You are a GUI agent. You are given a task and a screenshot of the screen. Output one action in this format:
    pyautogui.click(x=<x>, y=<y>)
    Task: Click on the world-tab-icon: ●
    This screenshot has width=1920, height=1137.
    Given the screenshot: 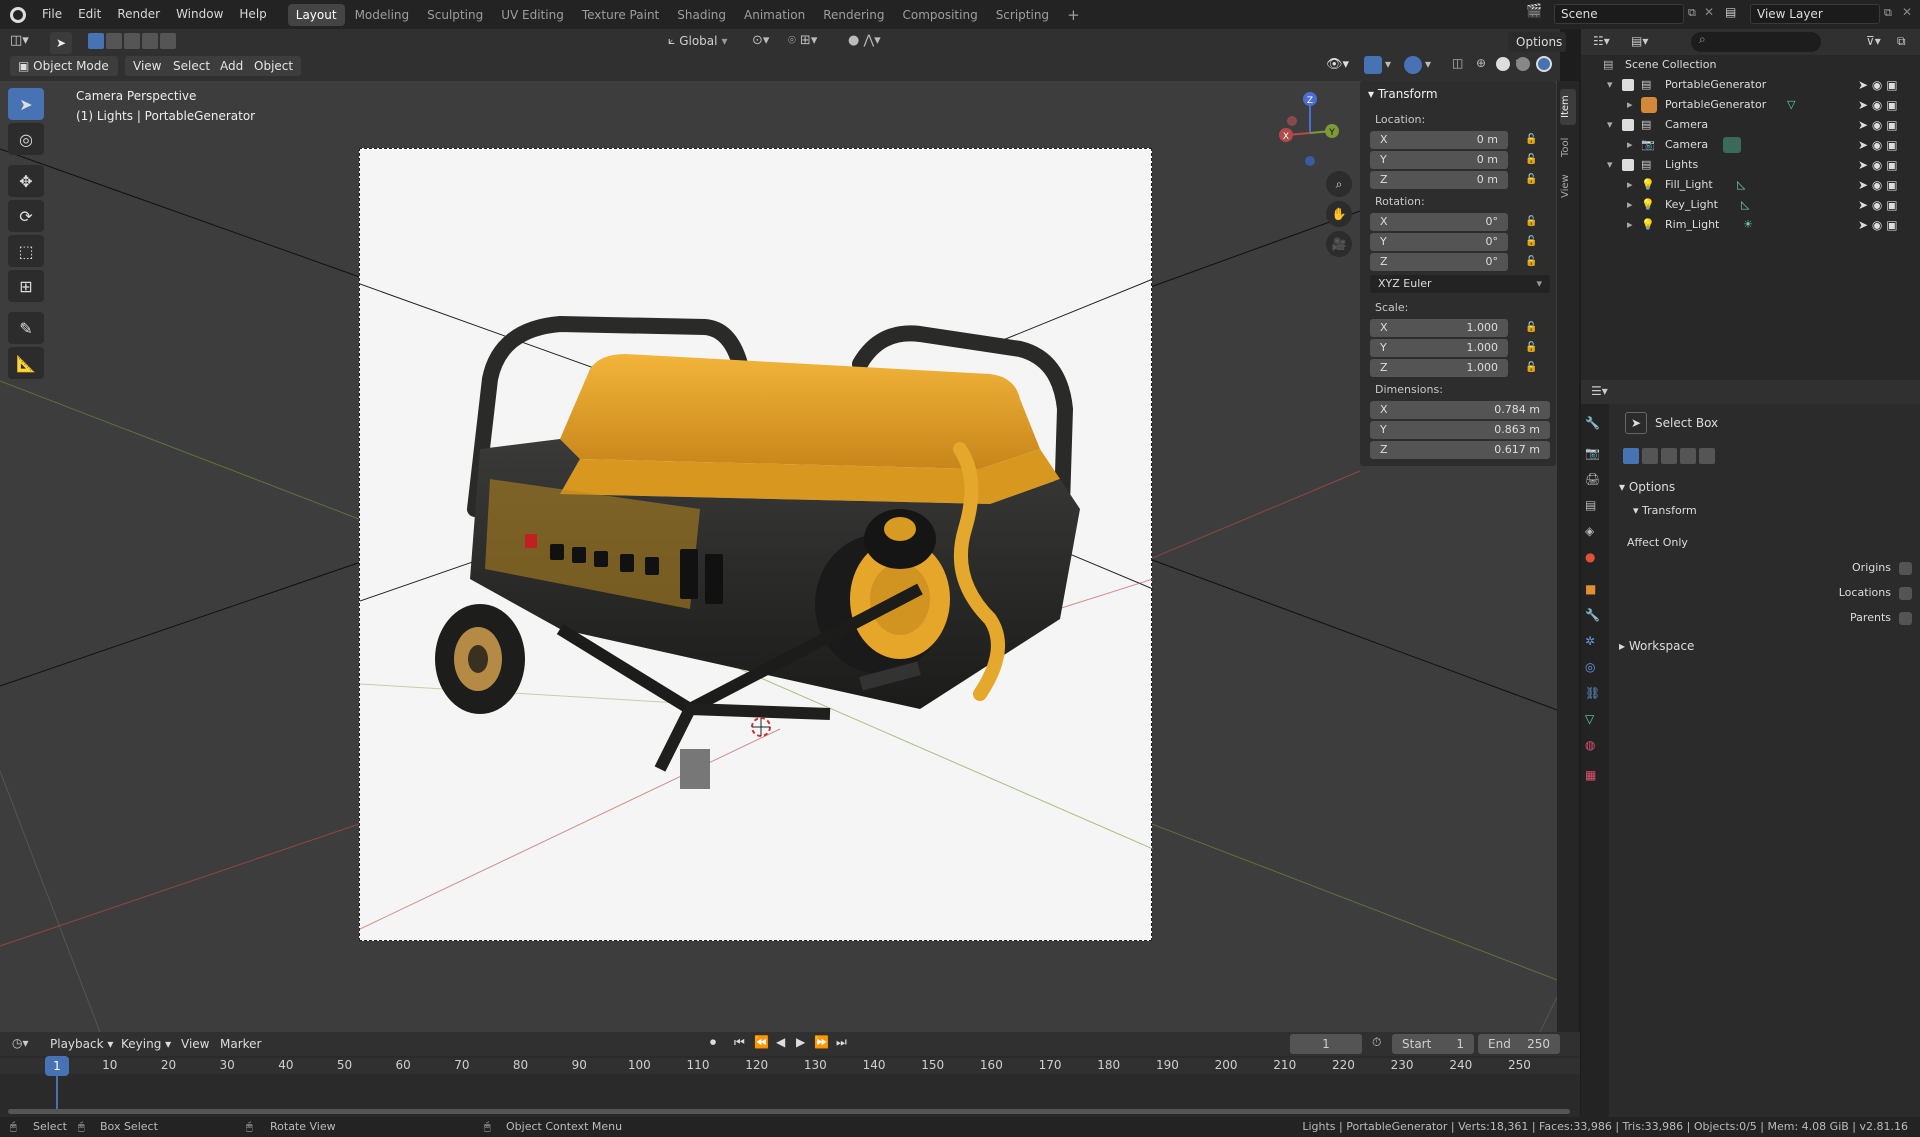 What is the action you would take?
    pyautogui.click(x=1590, y=557)
    